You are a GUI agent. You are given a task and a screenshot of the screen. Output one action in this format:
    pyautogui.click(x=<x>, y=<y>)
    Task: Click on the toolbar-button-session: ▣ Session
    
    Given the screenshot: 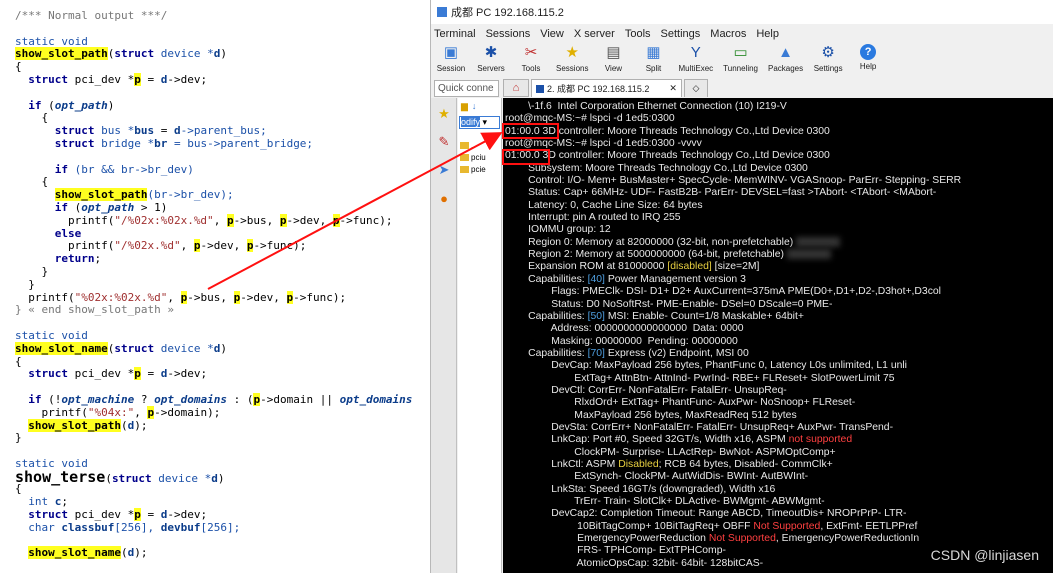 What is the action you would take?
    pyautogui.click(x=451, y=57)
    